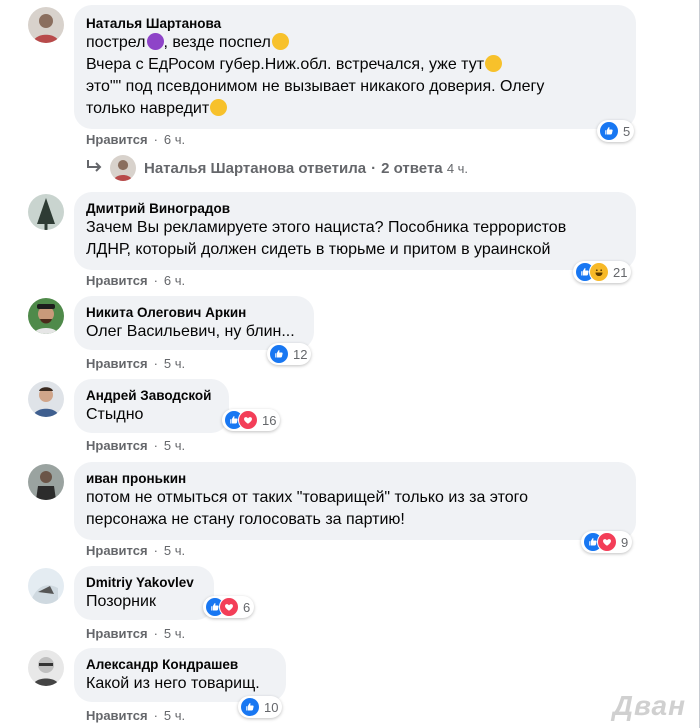 This screenshot has width=700, height=728. I want to click on reply-arrow-icon, so click(96, 168).